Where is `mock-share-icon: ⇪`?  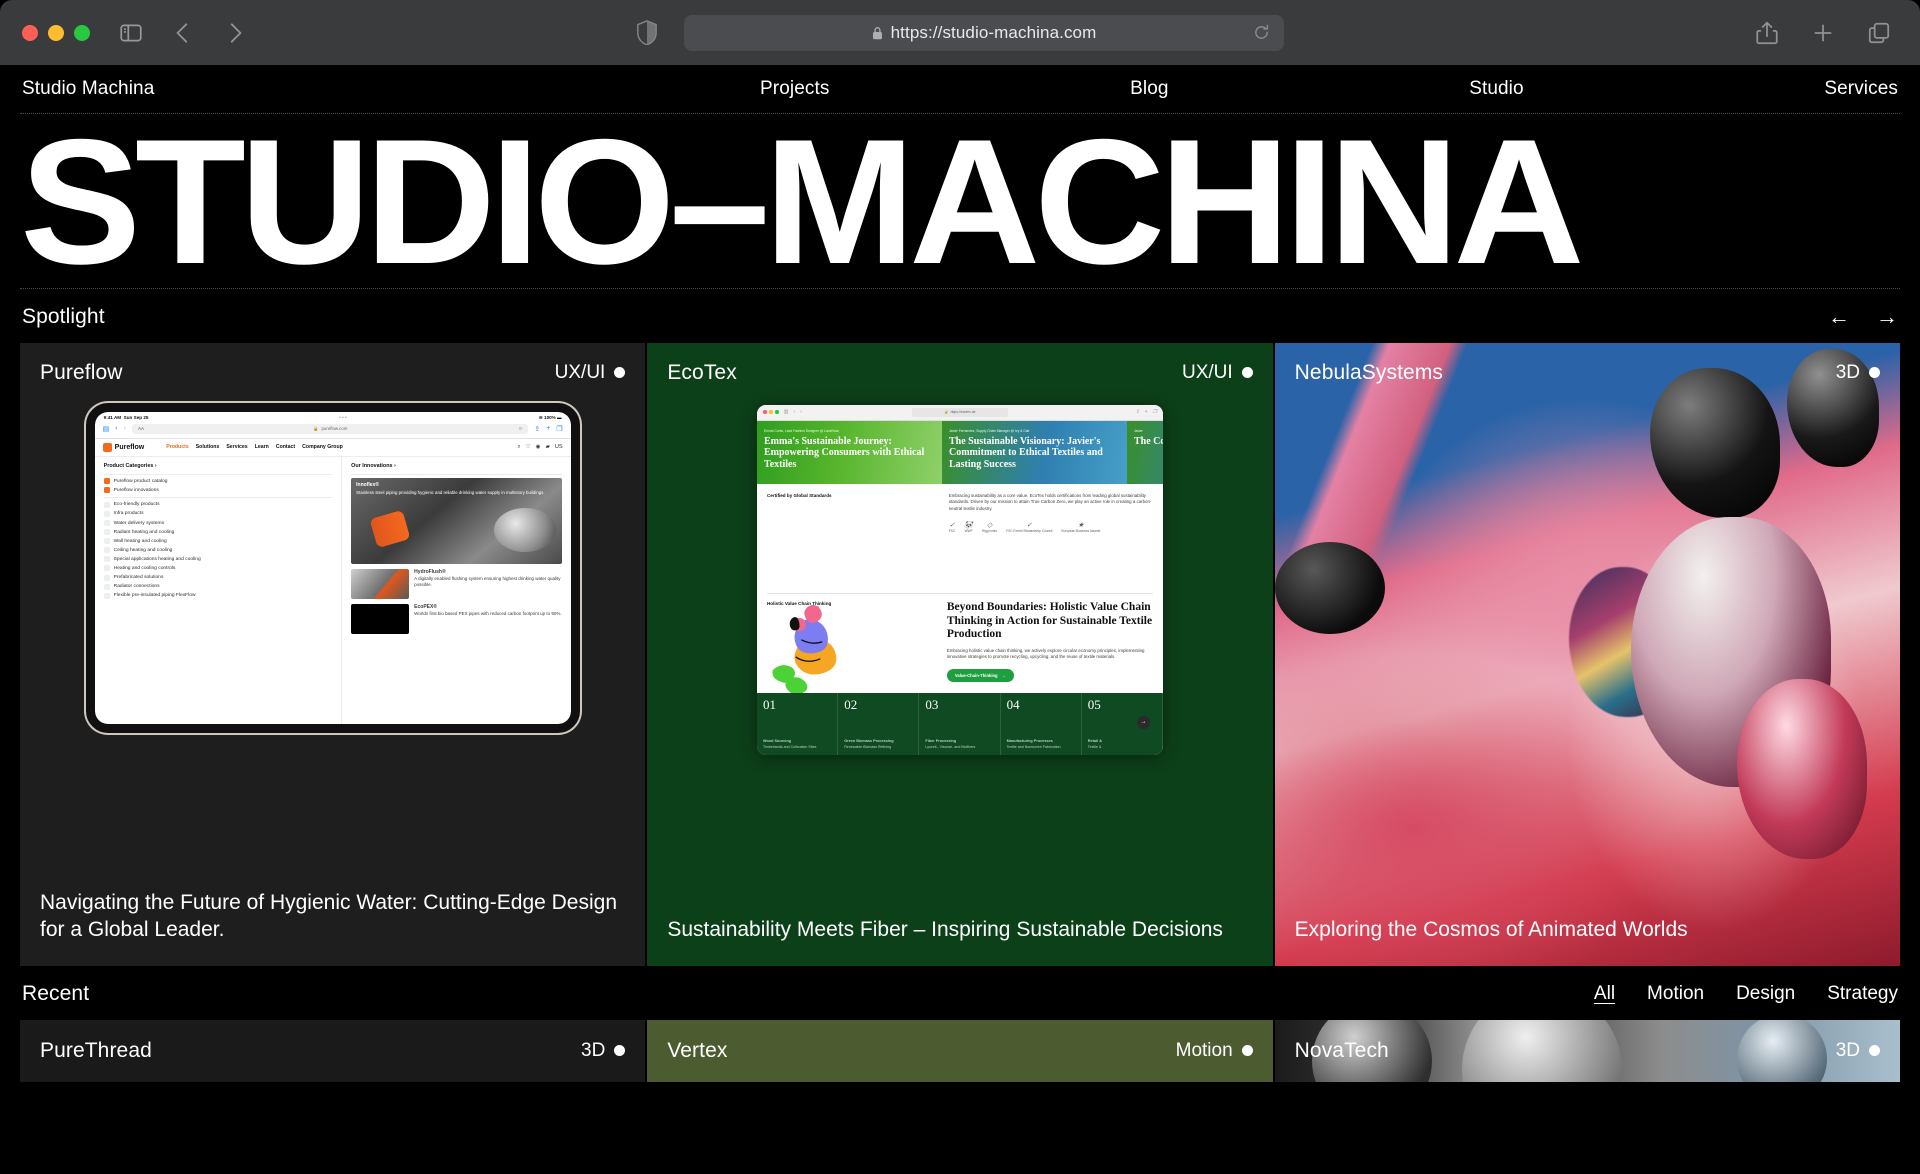 mock-share-icon: ⇪ is located at coordinates (537, 429).